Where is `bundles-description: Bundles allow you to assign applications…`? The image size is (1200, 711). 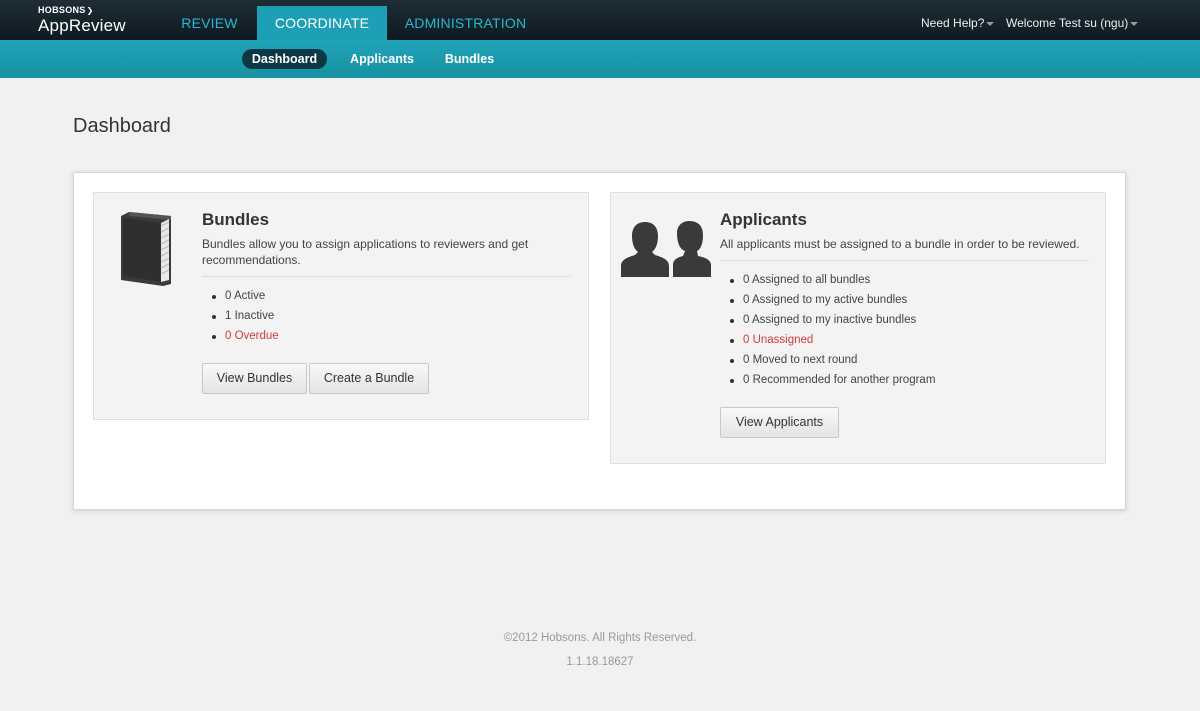
bundles-description: Bundles allow you to assign applications… is located at coordinates (365, 252).